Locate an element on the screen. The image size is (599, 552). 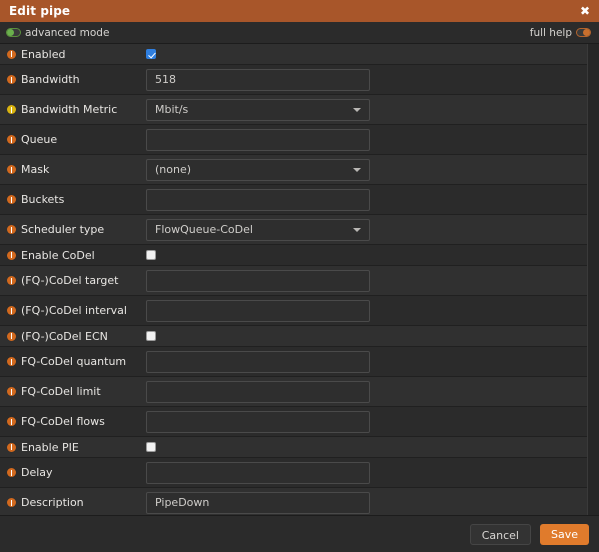
form-row: FQ-CoDel quantum is located at coordinates (293, 362).